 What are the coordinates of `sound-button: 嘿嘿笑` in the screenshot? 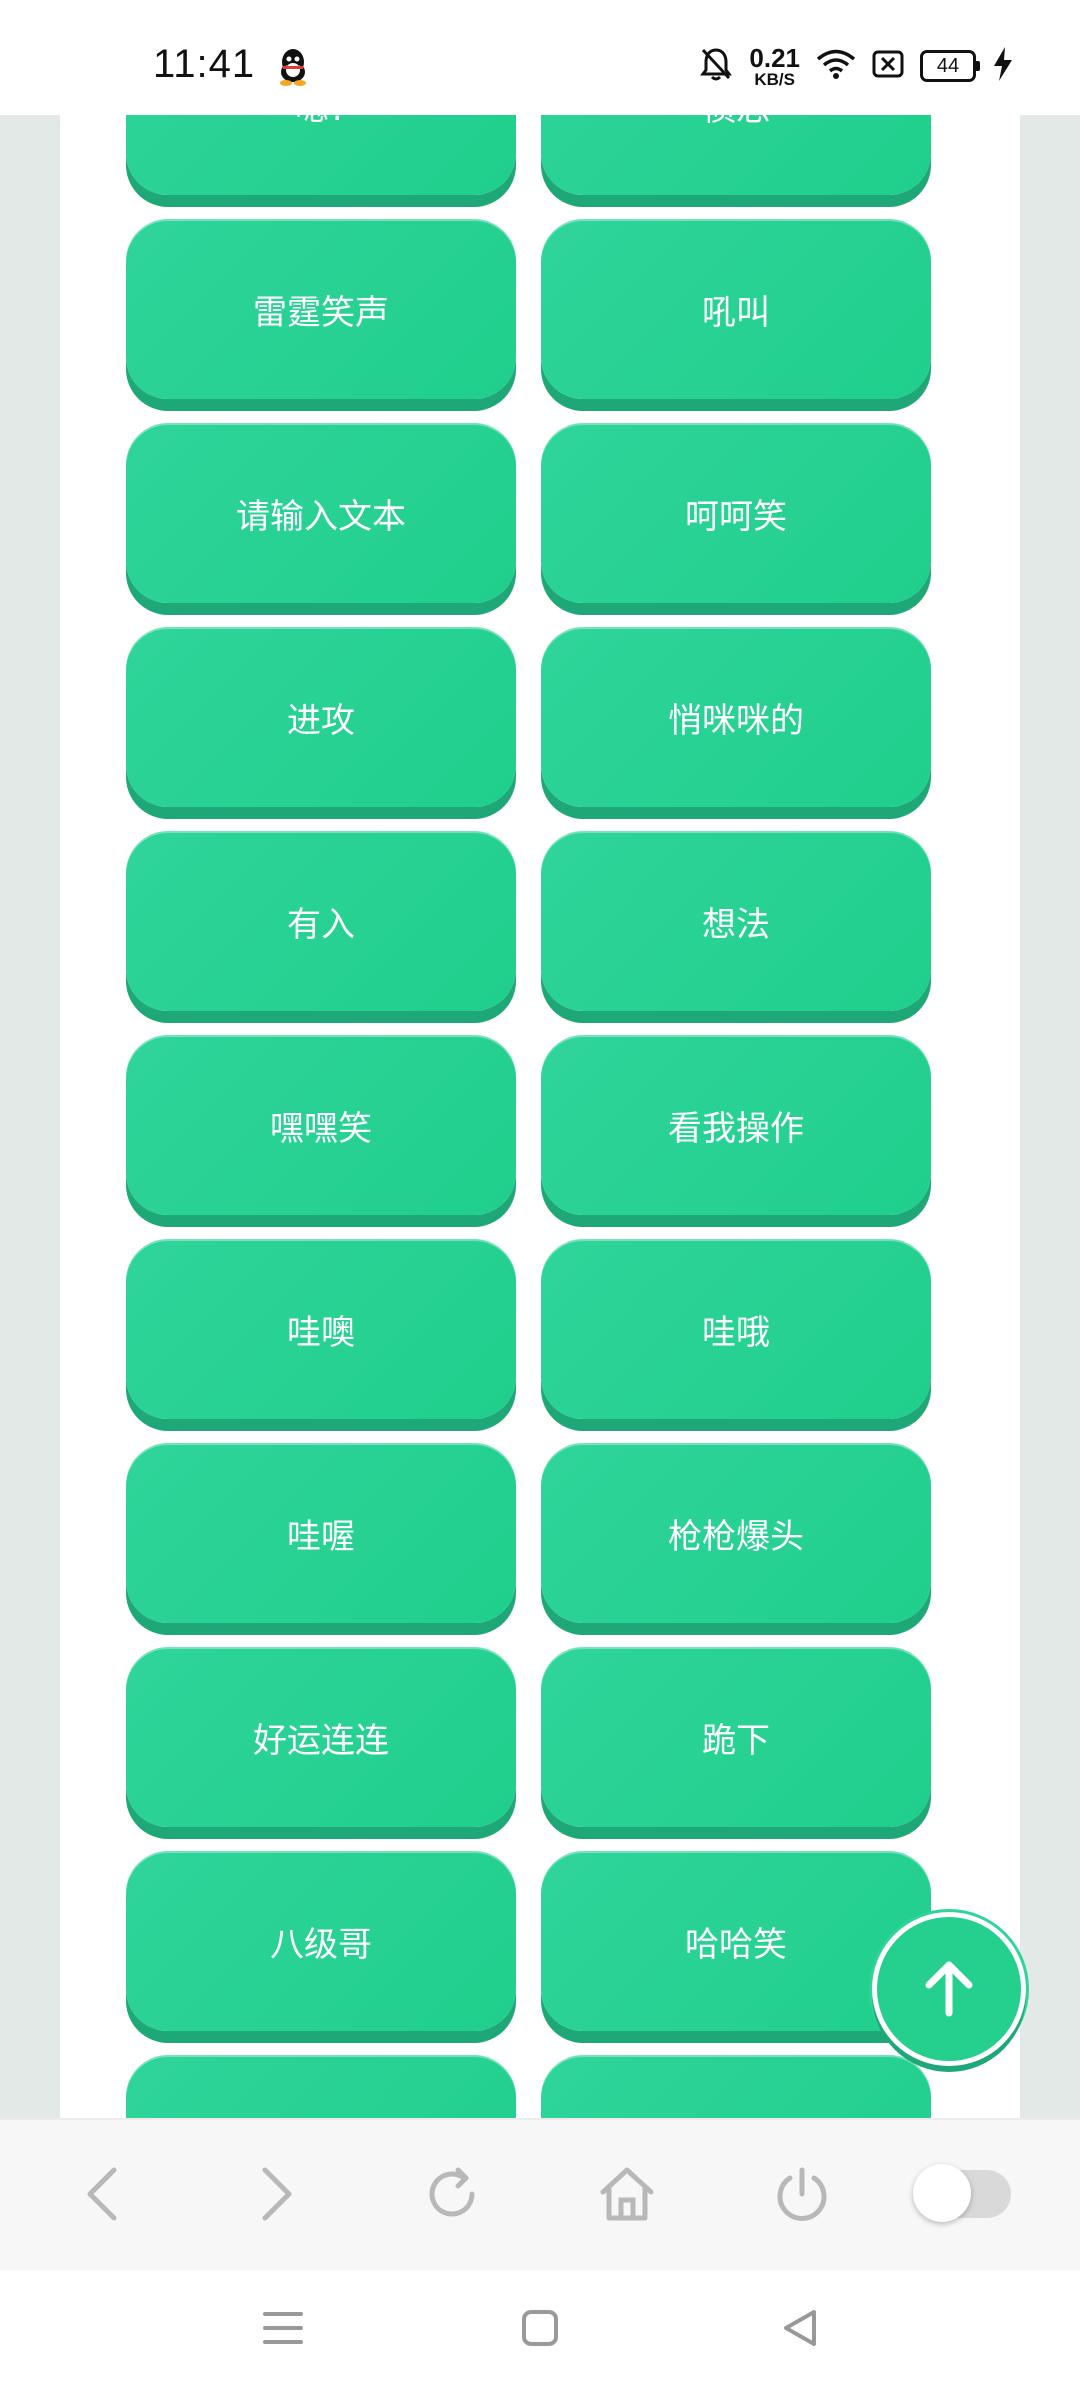 It's located at (321, 1125).